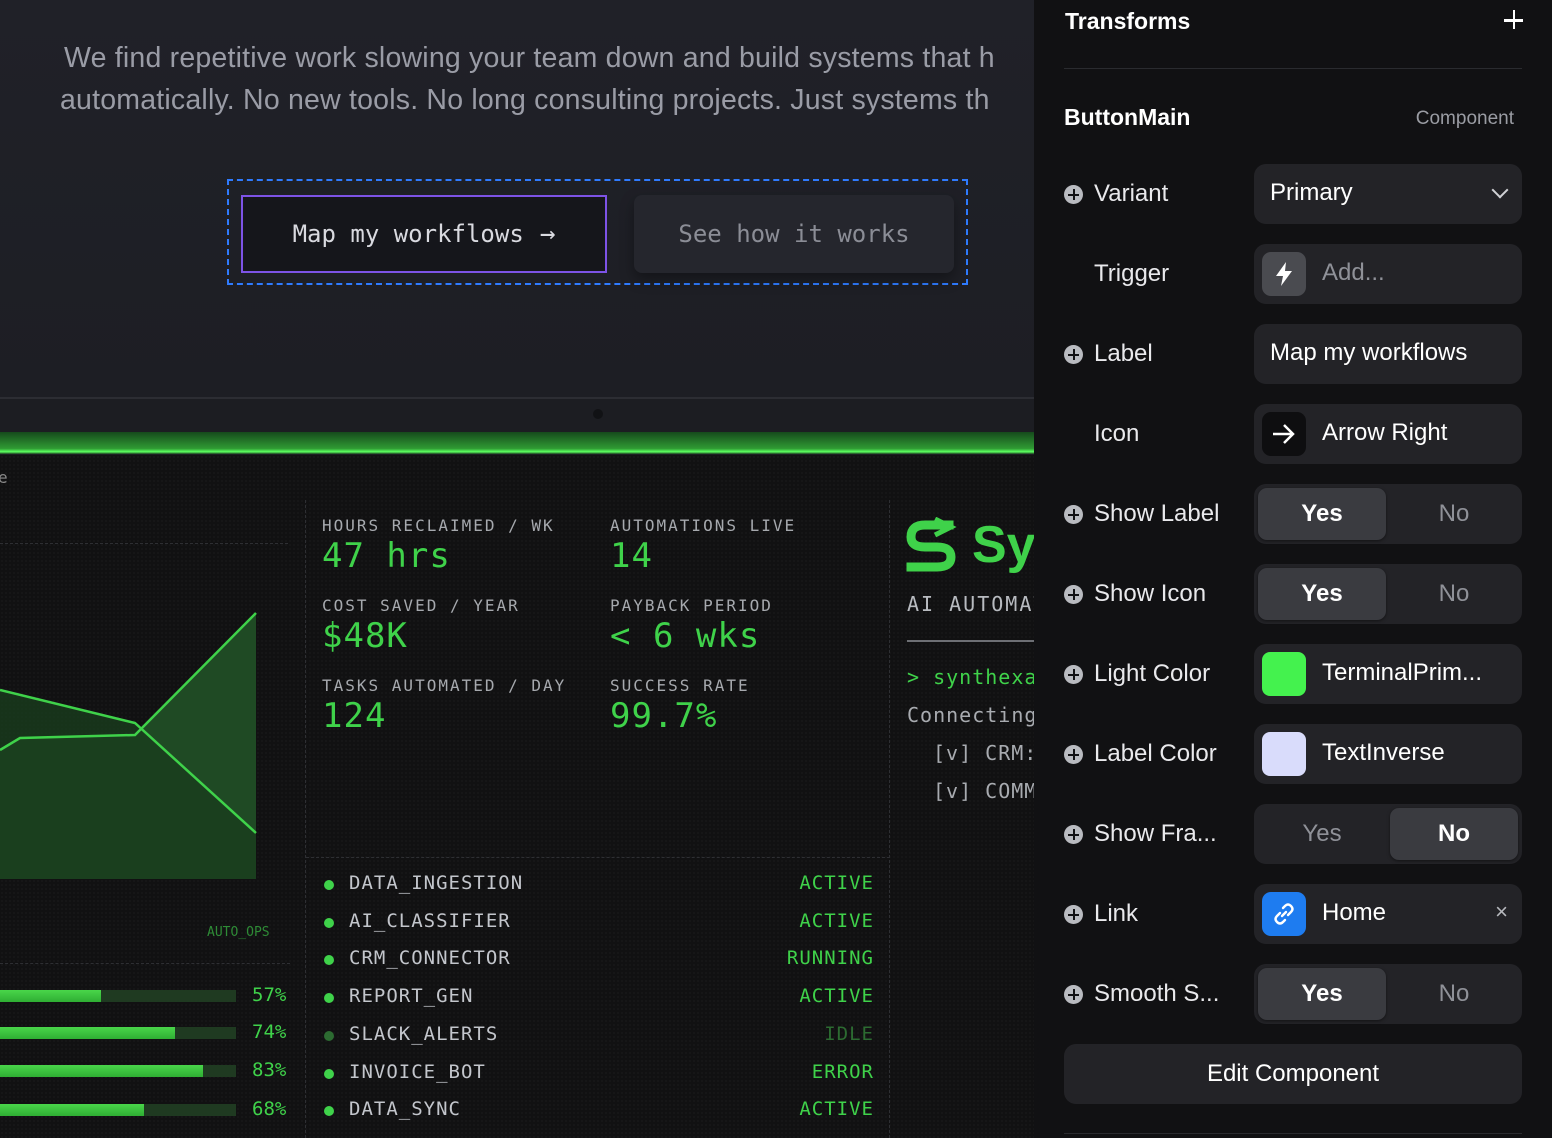 This screenshot has width=1552, height=1138. Describe the element at coordinates (1284, 754) in the screenshot. I see `color-swatch` at that location.